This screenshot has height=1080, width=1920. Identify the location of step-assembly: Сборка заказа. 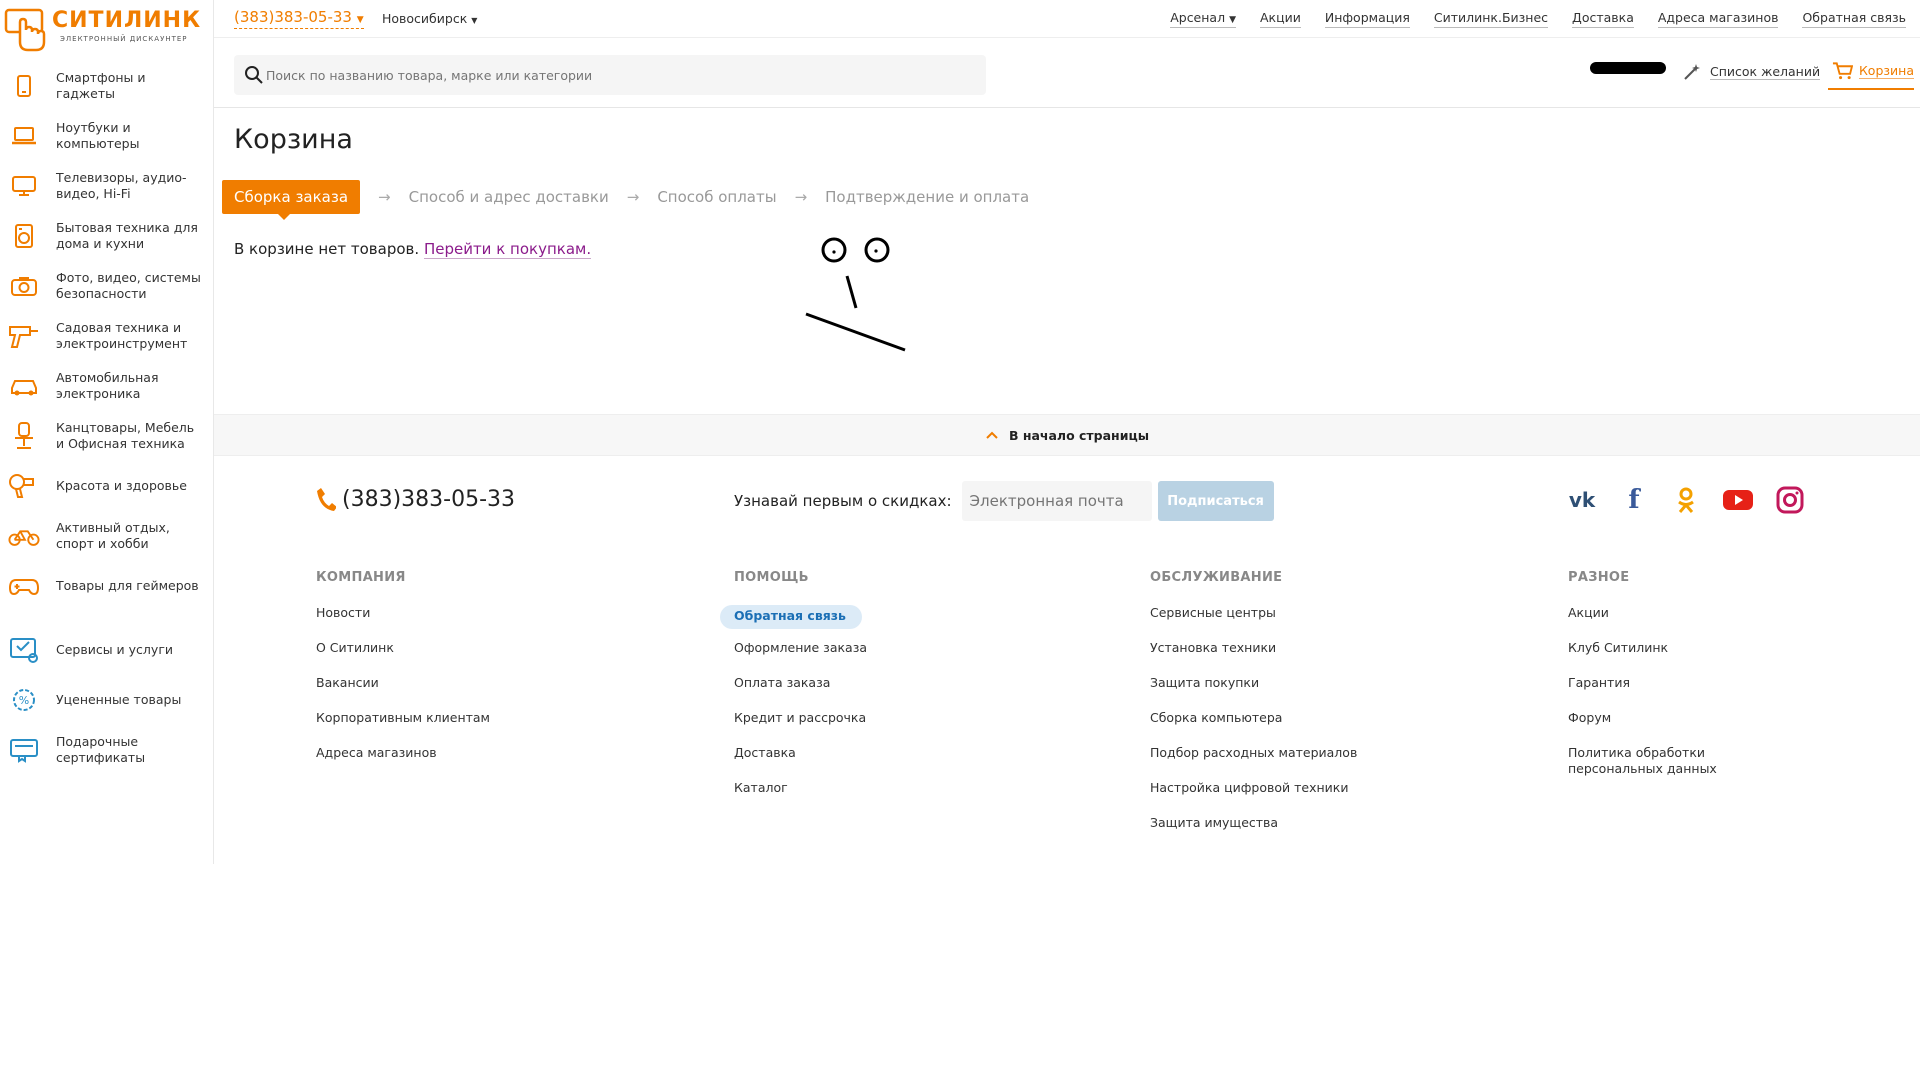
(291, 200).